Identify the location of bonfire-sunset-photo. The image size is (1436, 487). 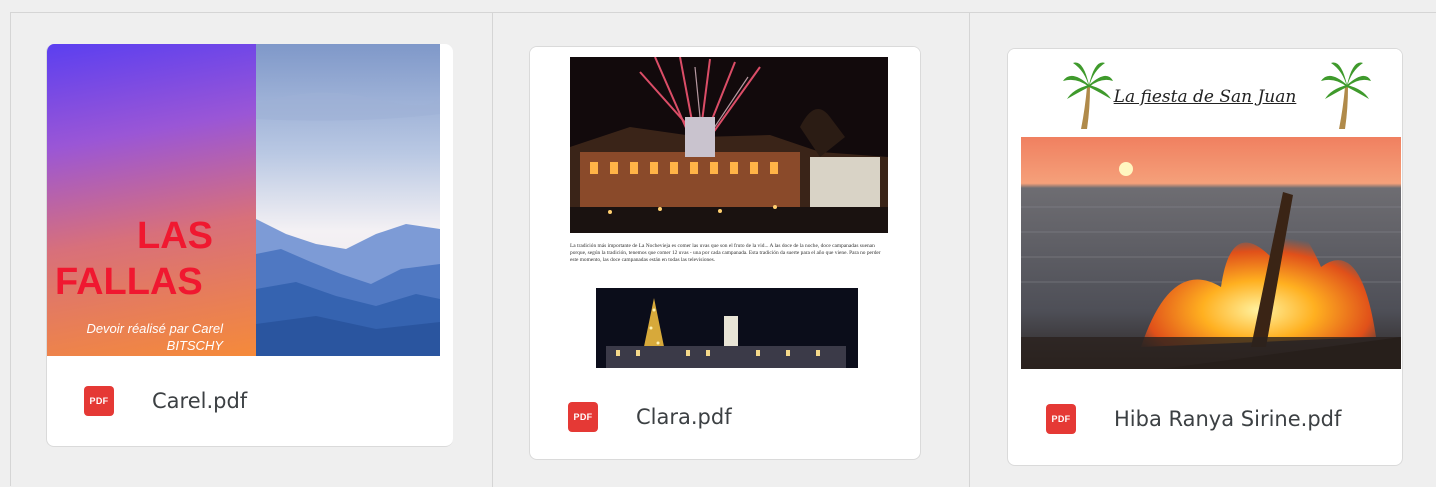
(1211, 253).